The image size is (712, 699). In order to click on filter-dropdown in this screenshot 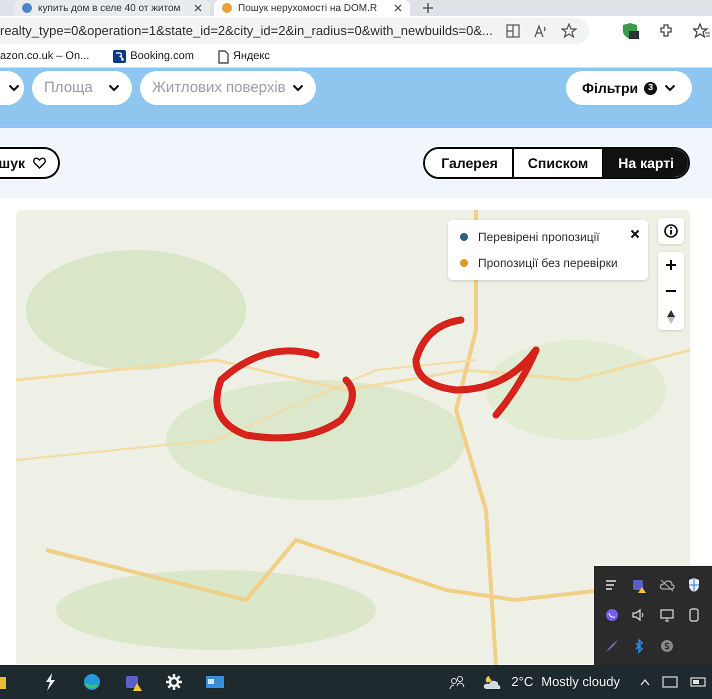, I will do `click(12, 88)`.